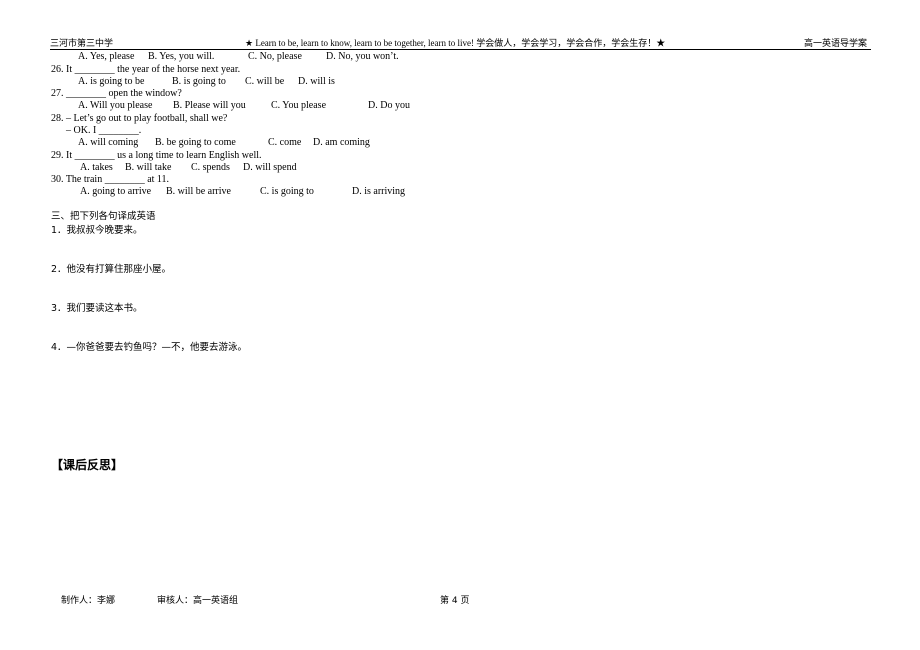 Image resolution: width=920 pixels, height=650 pixels. I want to click on option: D. will spend, so click(270, 167).